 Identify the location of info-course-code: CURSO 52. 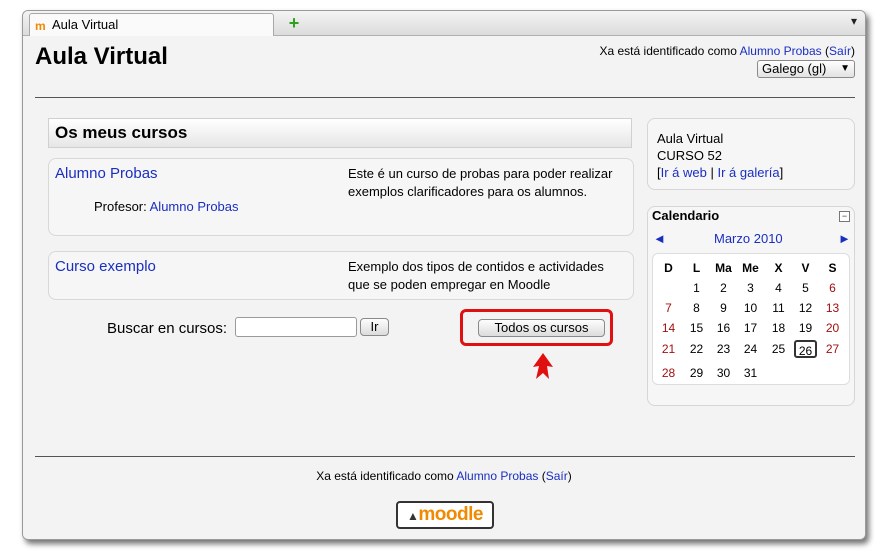
(690, 155).